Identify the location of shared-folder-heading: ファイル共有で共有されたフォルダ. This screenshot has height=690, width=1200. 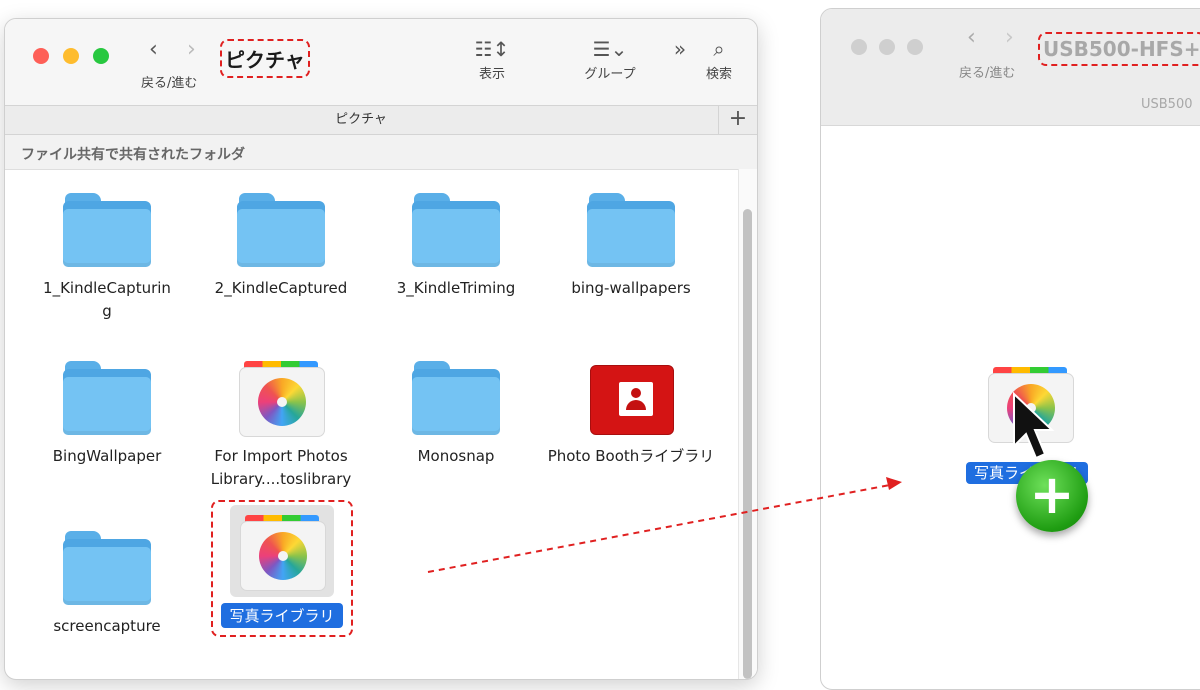
(133, 155).